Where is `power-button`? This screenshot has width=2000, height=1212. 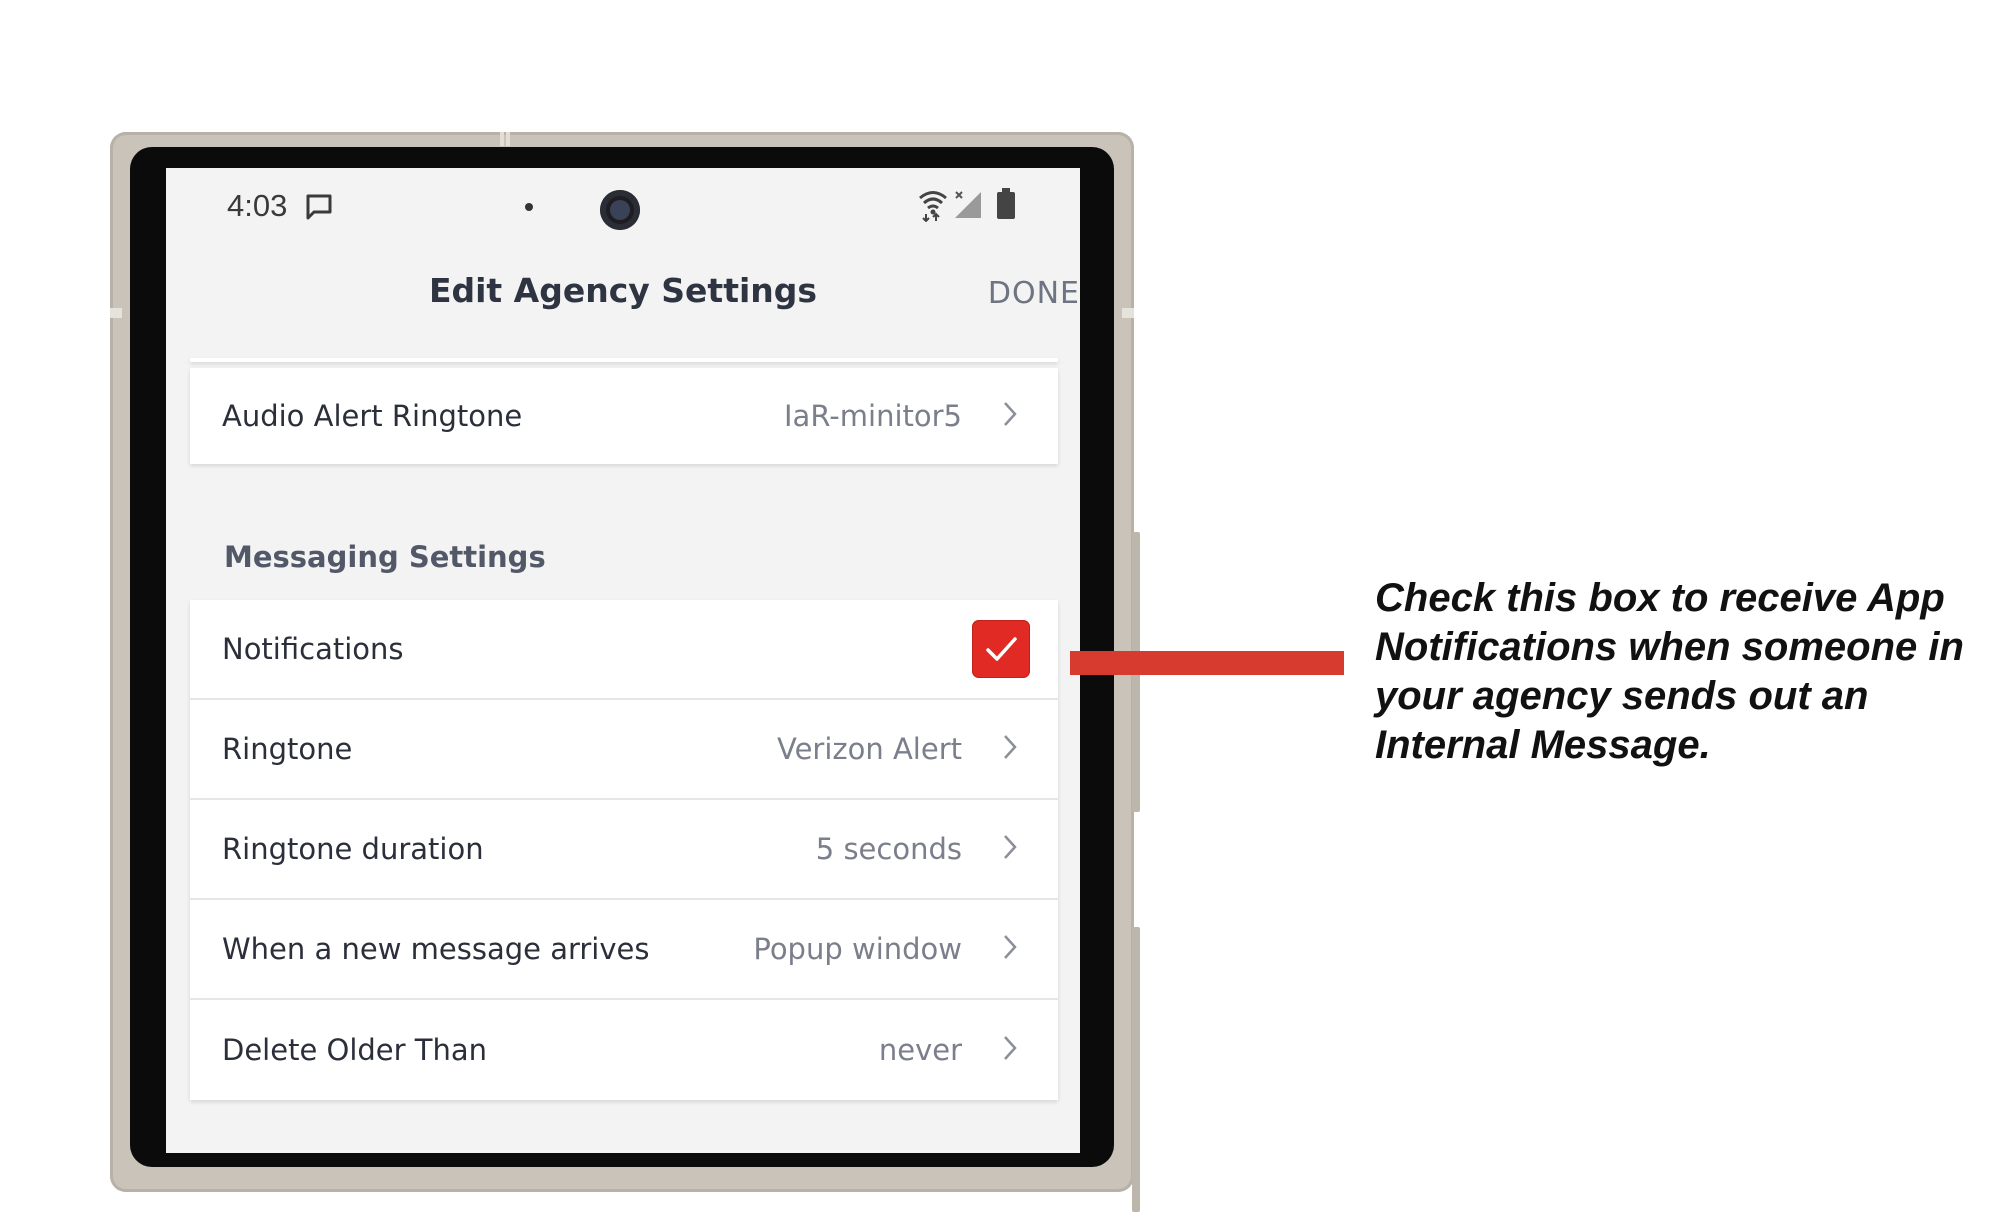 power-button is located at coordinates (1136, 1069).